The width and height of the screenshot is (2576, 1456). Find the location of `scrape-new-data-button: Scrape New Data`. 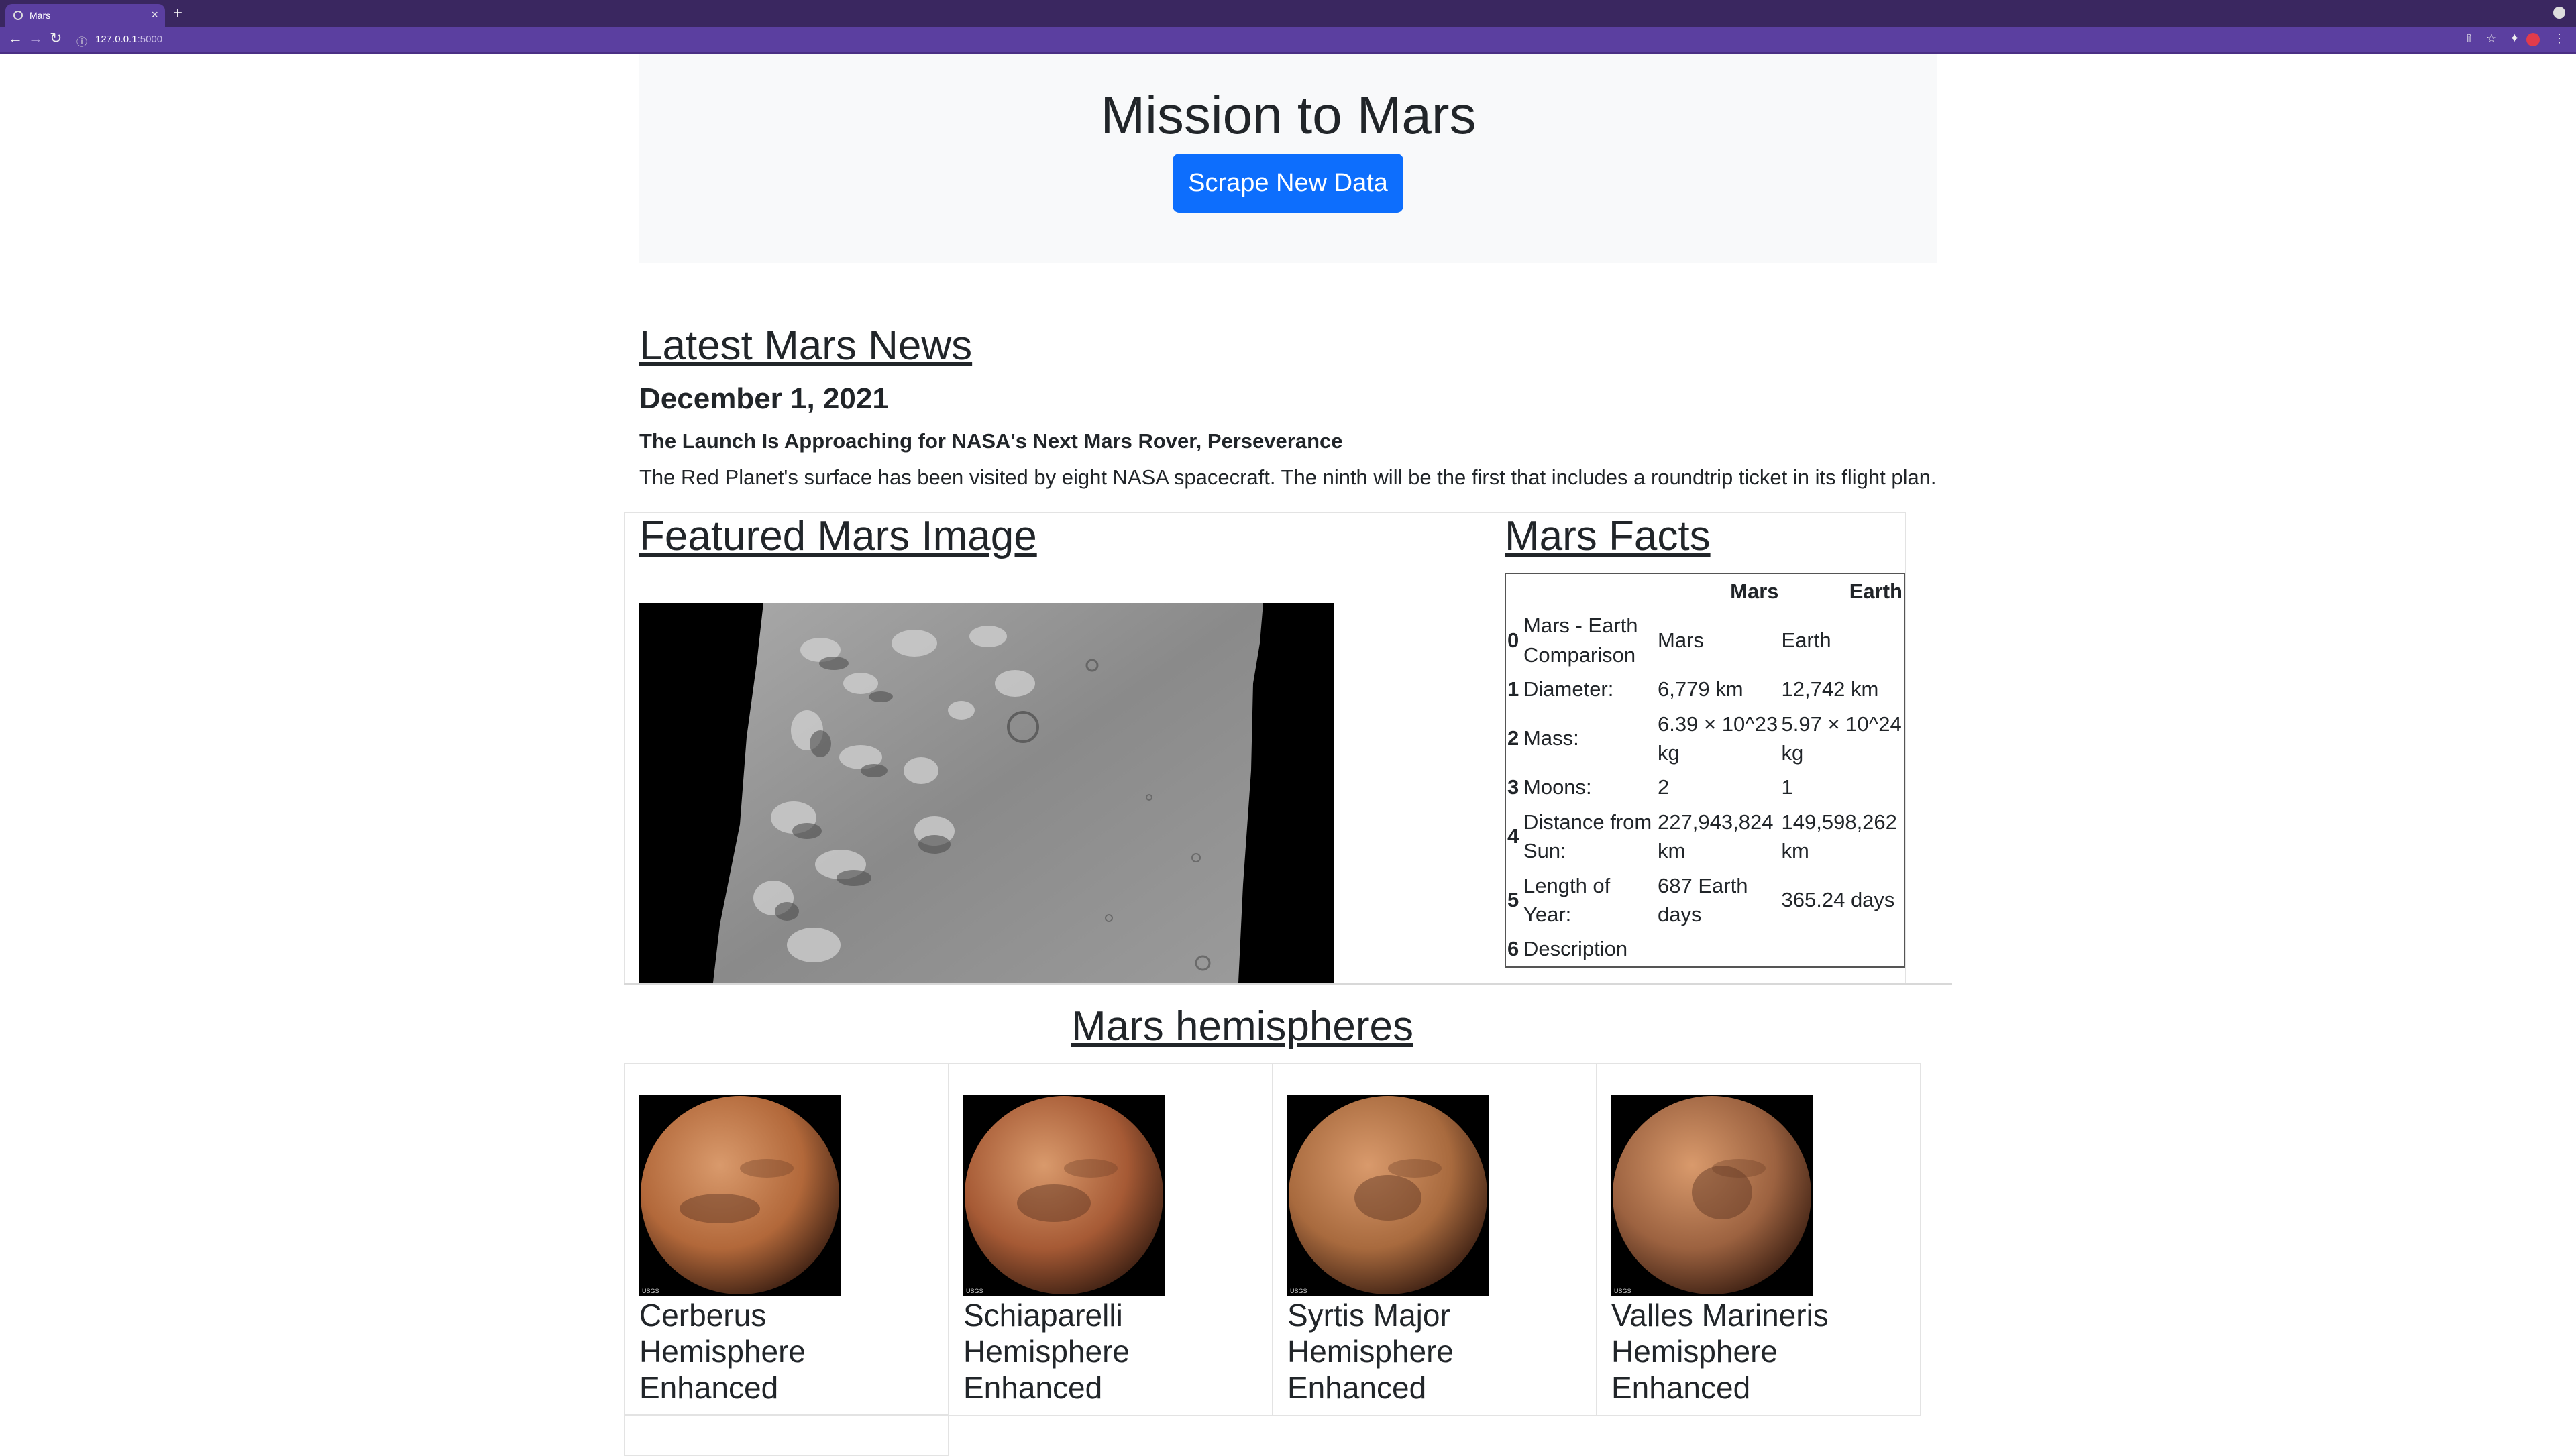

scrape-new-data-button: Scrape New Data is located at coordinates (1288, 183).